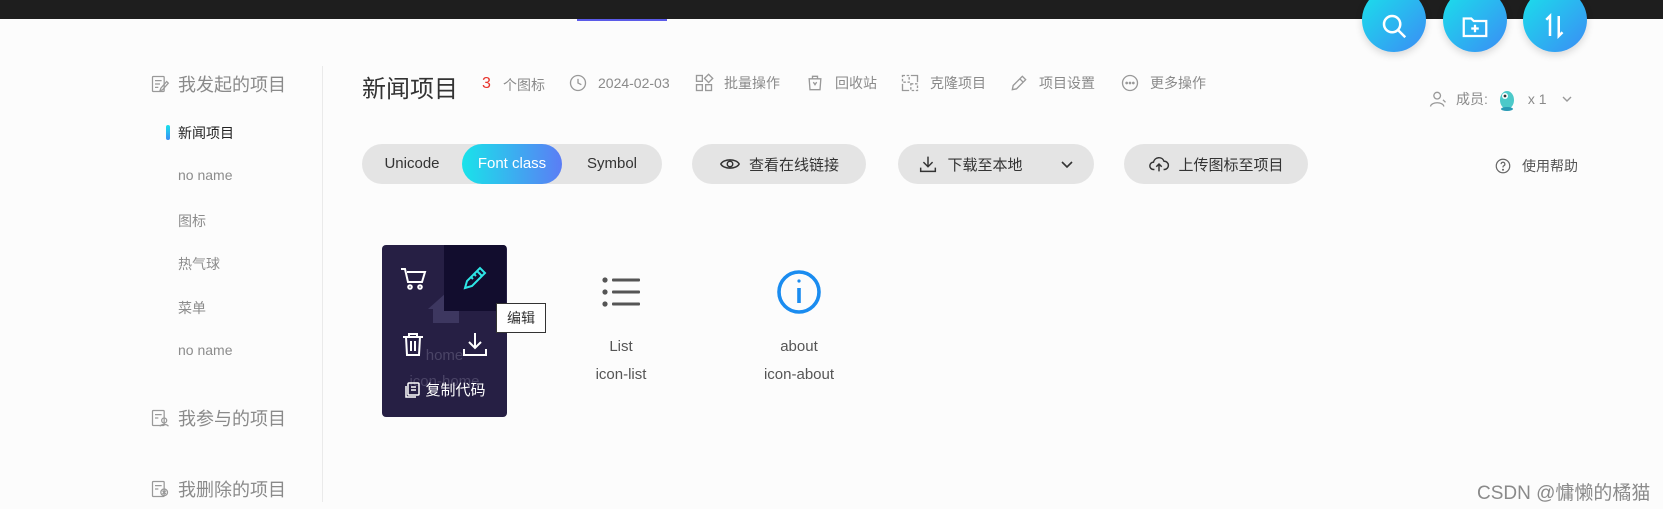 Image resolution: width=1663 pixels, height=509 pixels. I want to click on mode-font-class-tab: Font class, so click(512, 164).